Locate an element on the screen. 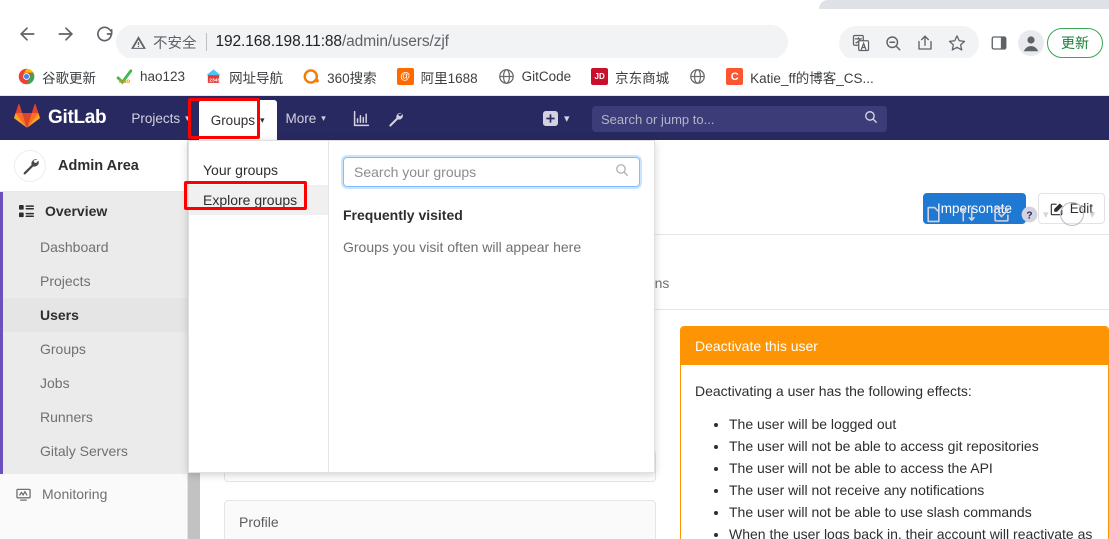 The width and height of the screenshot is (1109, 539). browser-toolbar: 不安全 192.168.198.11:88/admin/users/zjf 更新 is located at coordinates (554, 34).